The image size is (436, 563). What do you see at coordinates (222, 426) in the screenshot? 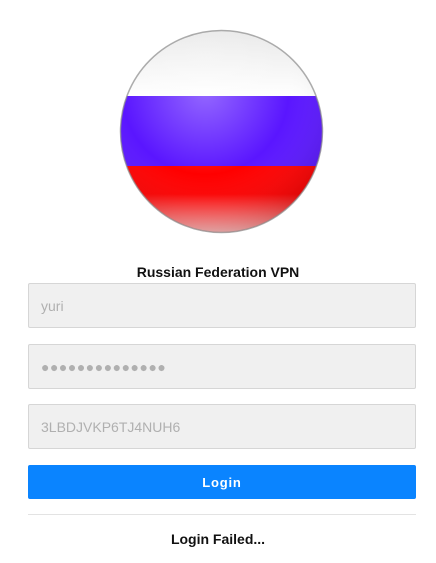
I see `key-input` at bounding box center [222, 426].